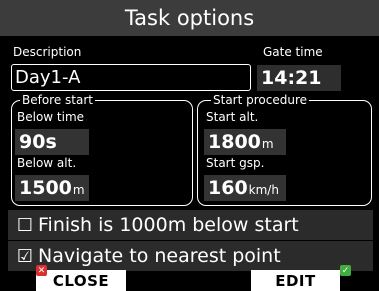 Image resolution: width=379 pixels, height=291 pixels. Describe the element at coordinates (228, 188) in the screenshot. I see `start-gsp-value: 160` at that location.